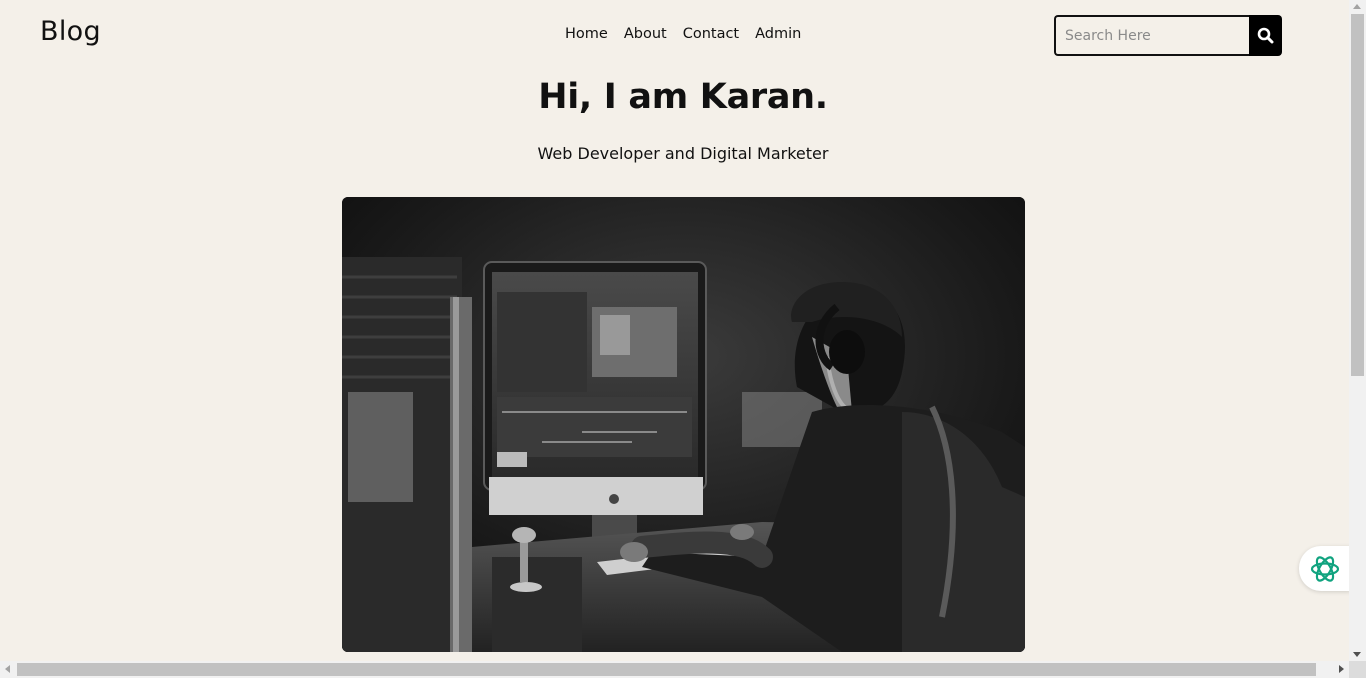 The width and height of the screenshot is (1366, 678). I want to click on vertical-scroll-thumb, so click(1357, 195).